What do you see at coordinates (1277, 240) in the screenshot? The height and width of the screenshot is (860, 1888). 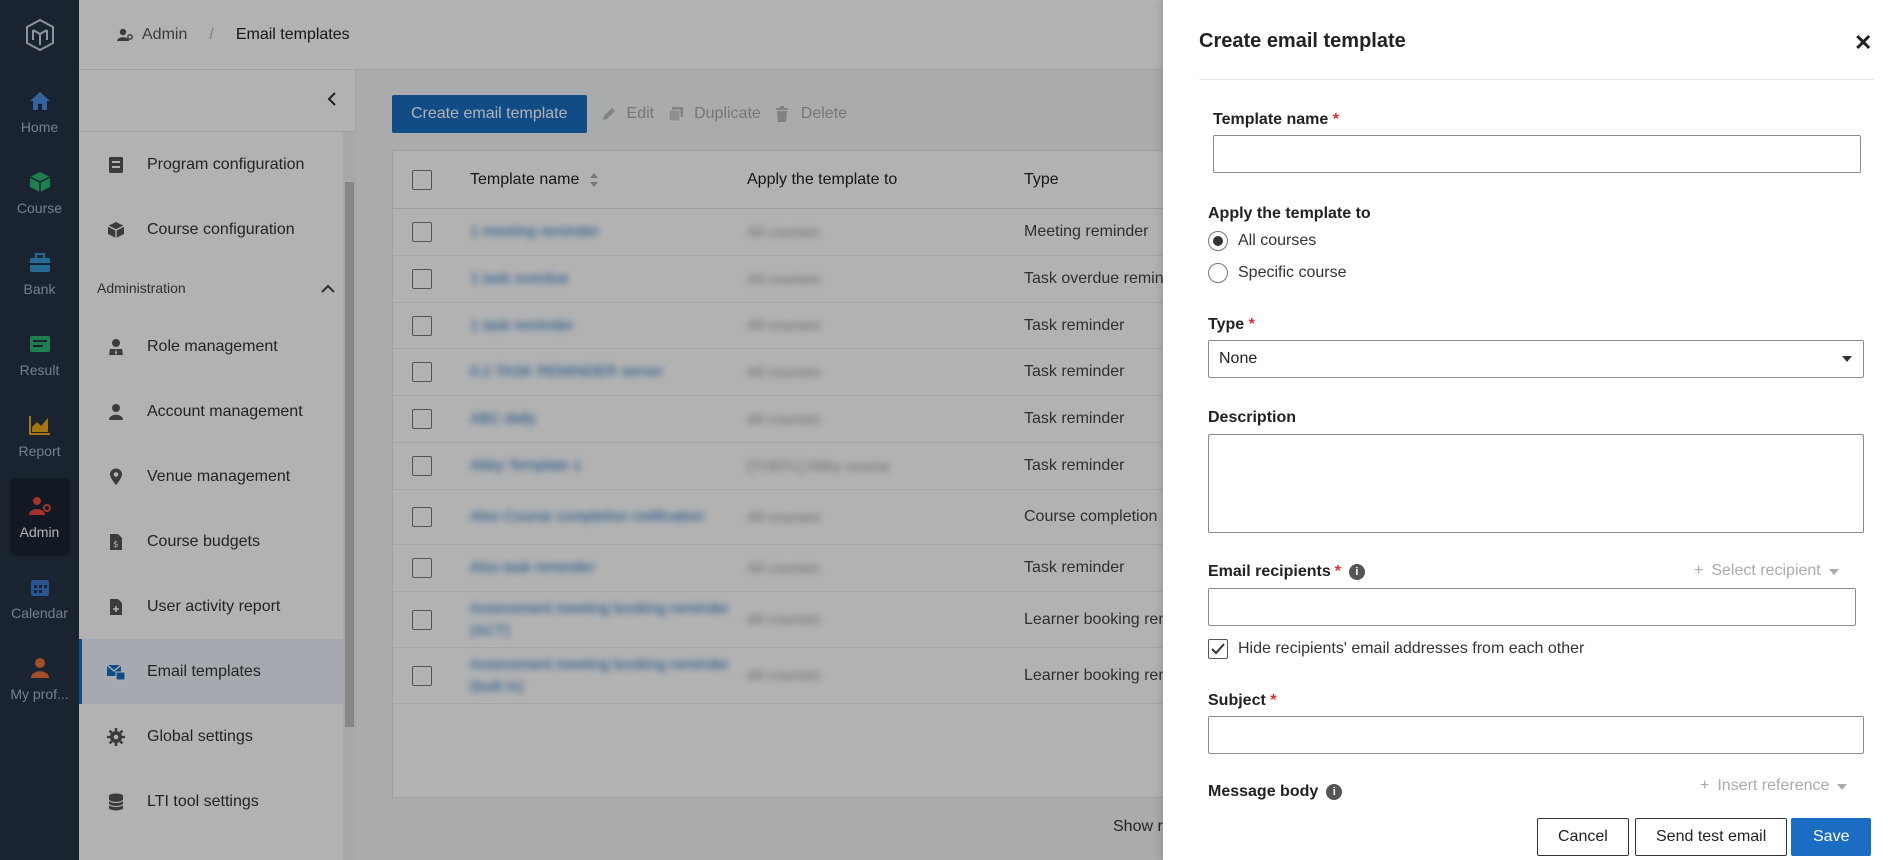 I see `radio-all-courses-label: All courses` at bounding box center [1277, 240].